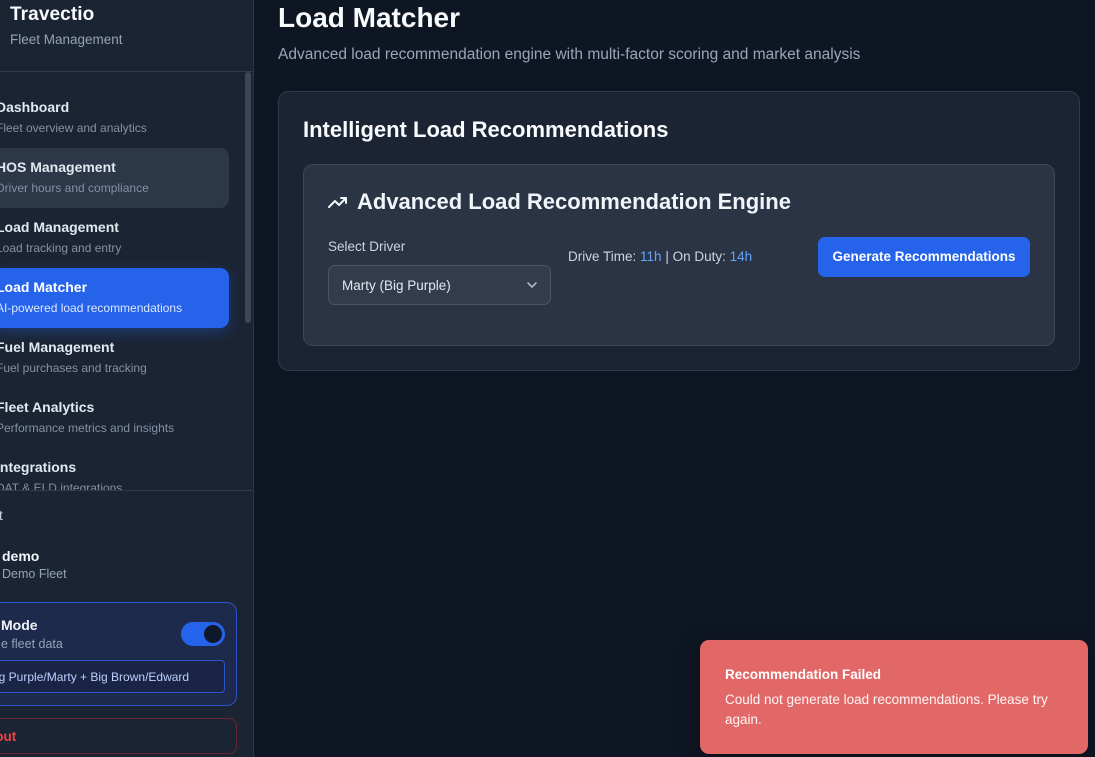 The height and width of the screenshot is (757, 1095). What do you see at coordinates (19, 625) in the screenshot?
I see `demo-mode-title: Mode` at bounding box center [19, 625].